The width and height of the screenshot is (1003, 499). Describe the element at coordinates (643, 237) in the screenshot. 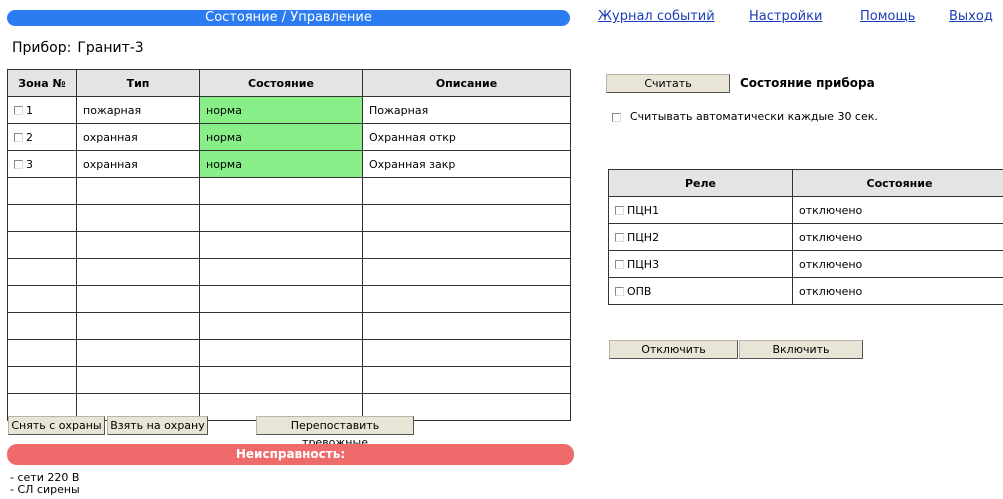

I see `relay-name: ПЦН2` at that location.